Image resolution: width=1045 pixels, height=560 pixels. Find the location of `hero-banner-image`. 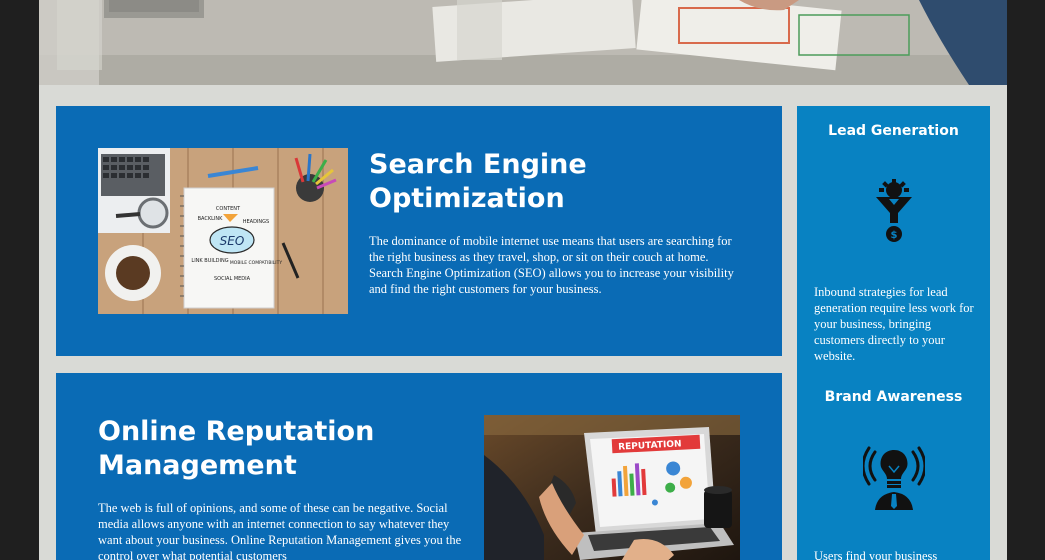

hero-banner-image is located at coordinates (523, 42).